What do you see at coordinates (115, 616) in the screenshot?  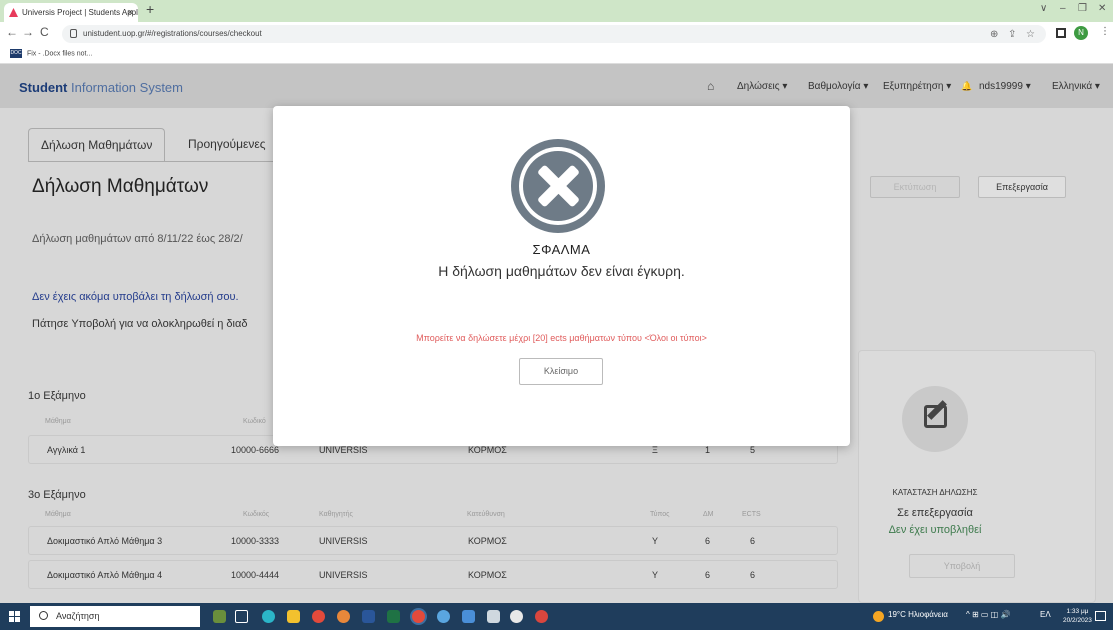 I see `taskbar-search-input: Αναζήτηση` at bounding box center [115, 616].